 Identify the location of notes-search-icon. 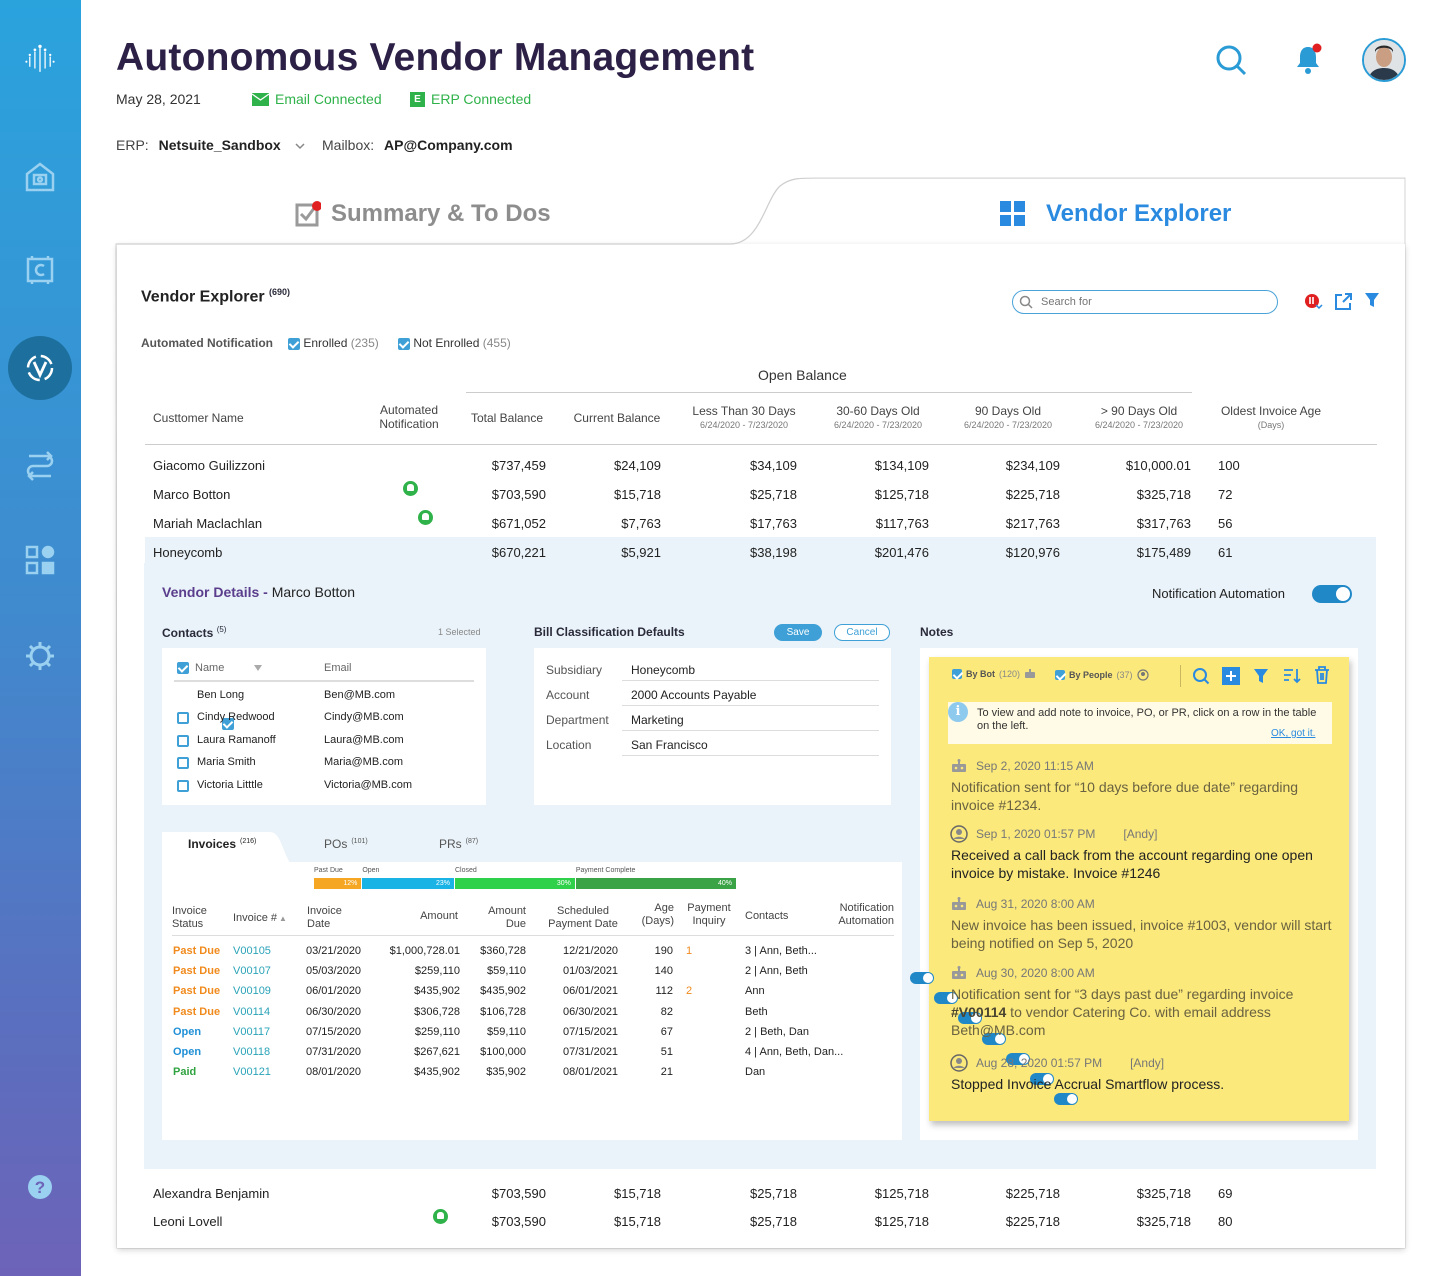
(1201, 678).